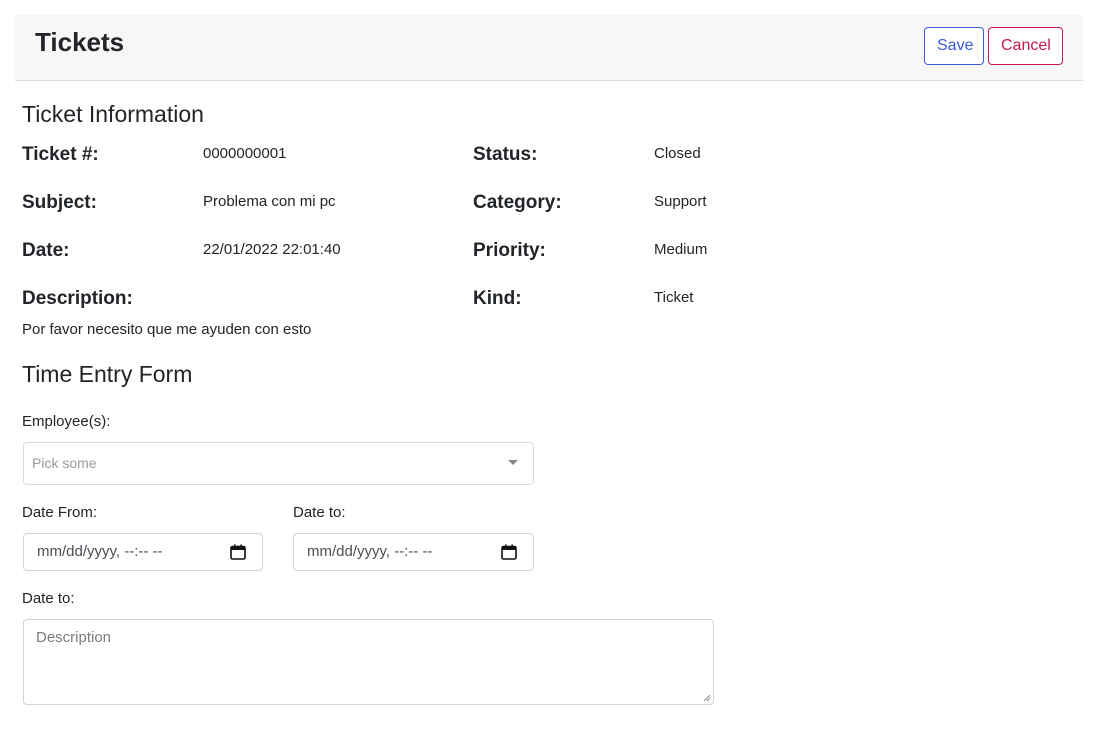 This screenshot has height=736, width=1100. I want to click on description-textarea: Description, so click(368, 662).